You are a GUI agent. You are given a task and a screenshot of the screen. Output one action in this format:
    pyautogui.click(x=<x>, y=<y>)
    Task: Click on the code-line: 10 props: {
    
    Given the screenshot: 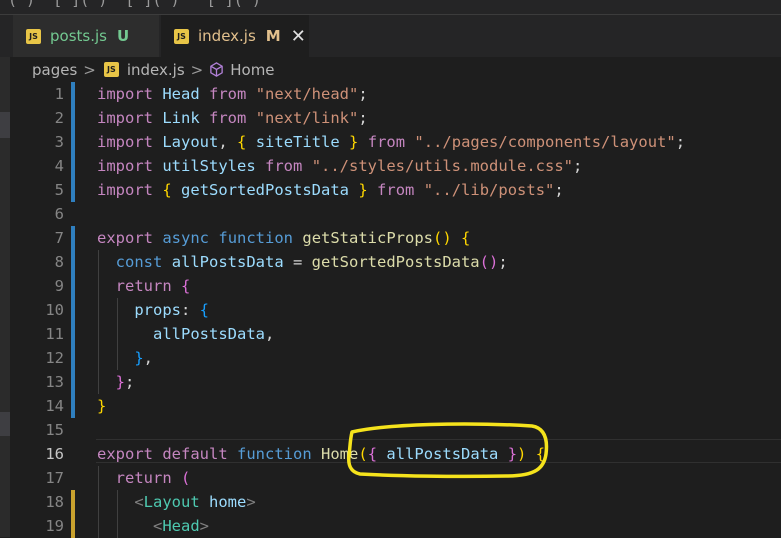 What is the action you would take?
    pyautogui.click(x=395, y=310)
    